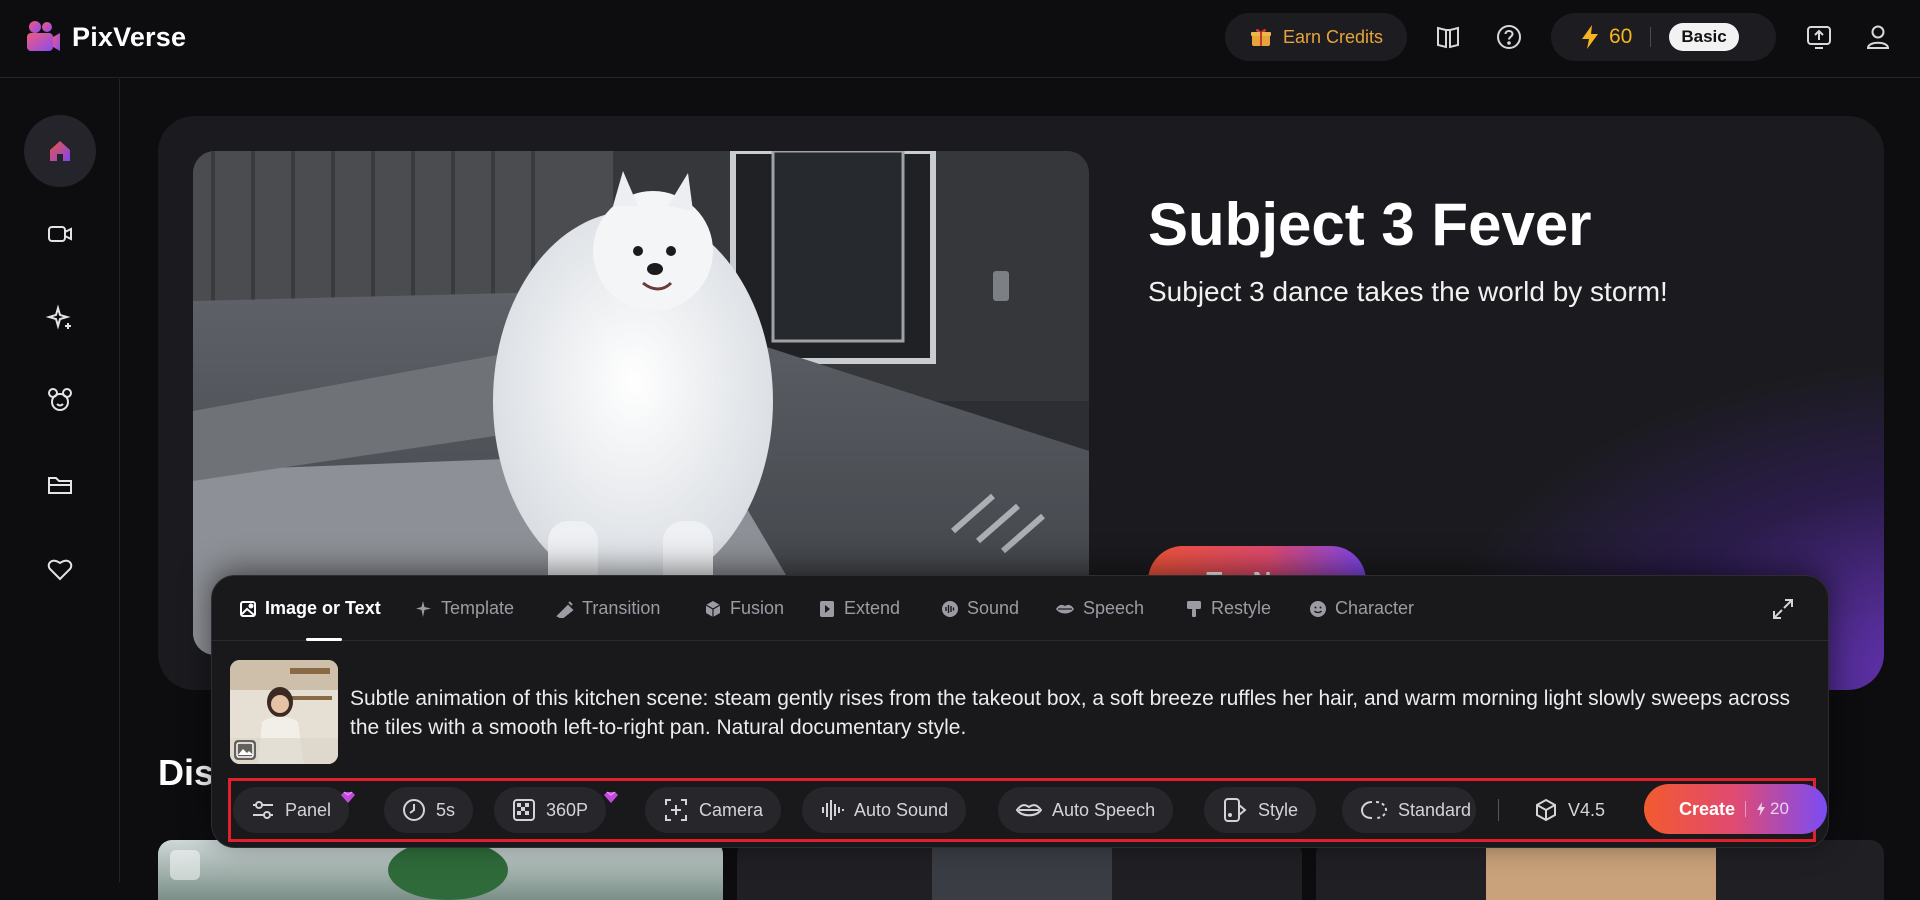 Image resolution: width=1920 pixels, height=900 pixels. Describe the element at coordinates (308, 809) in the screenshot. I see `panel-label: Panel` at that location.